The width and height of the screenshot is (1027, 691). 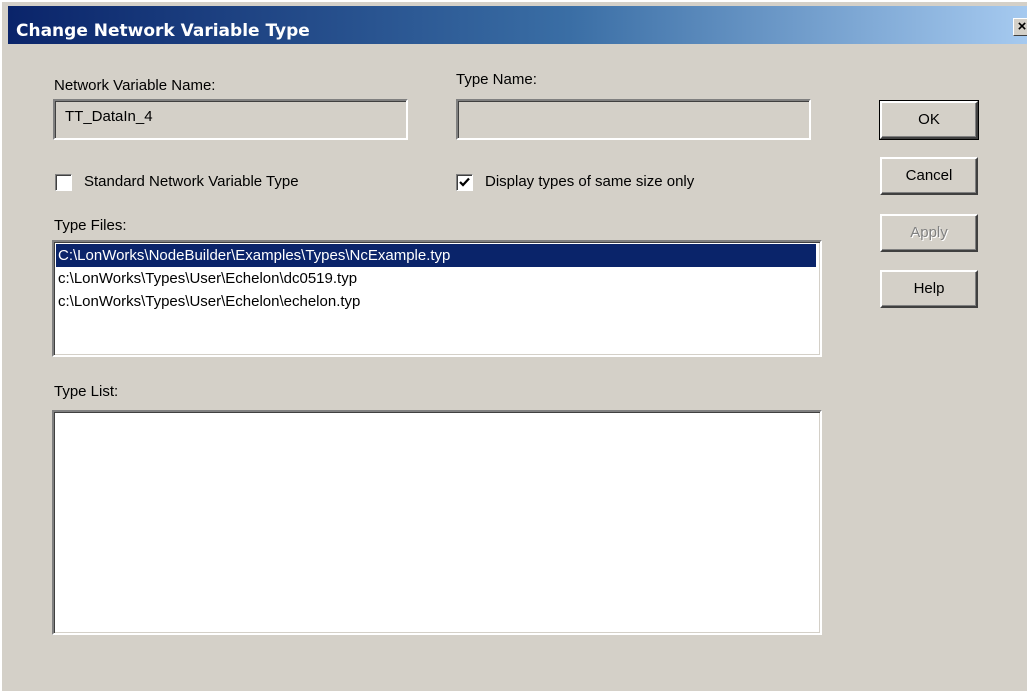 I want to click on standard-nv-type-checkbox, so click(x=63, y=182).